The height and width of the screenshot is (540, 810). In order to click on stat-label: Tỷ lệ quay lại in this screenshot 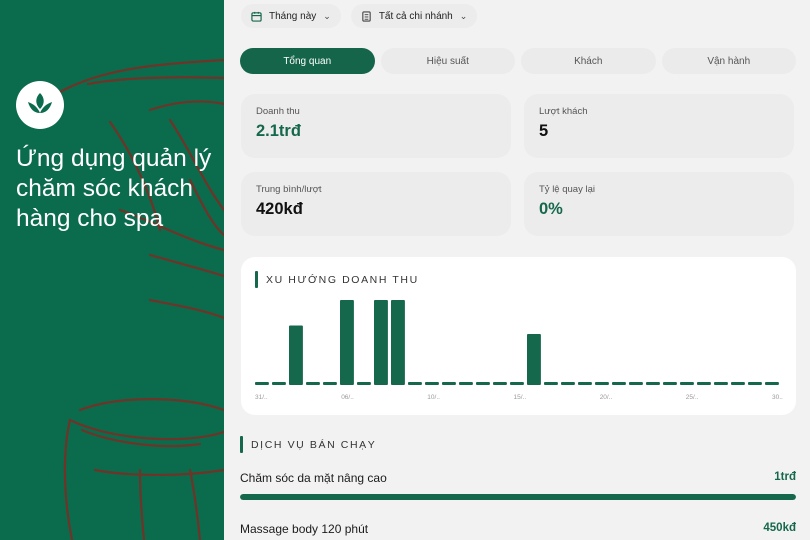, I will do `click(567, 189)`.